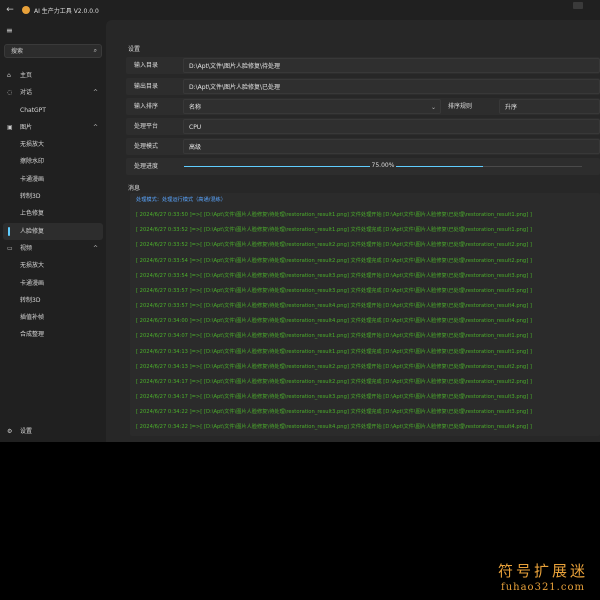 The height and width of the screenshot is (600, 600). I want to click on sidebar-item-compose: 合成整理, so click(53, 334).